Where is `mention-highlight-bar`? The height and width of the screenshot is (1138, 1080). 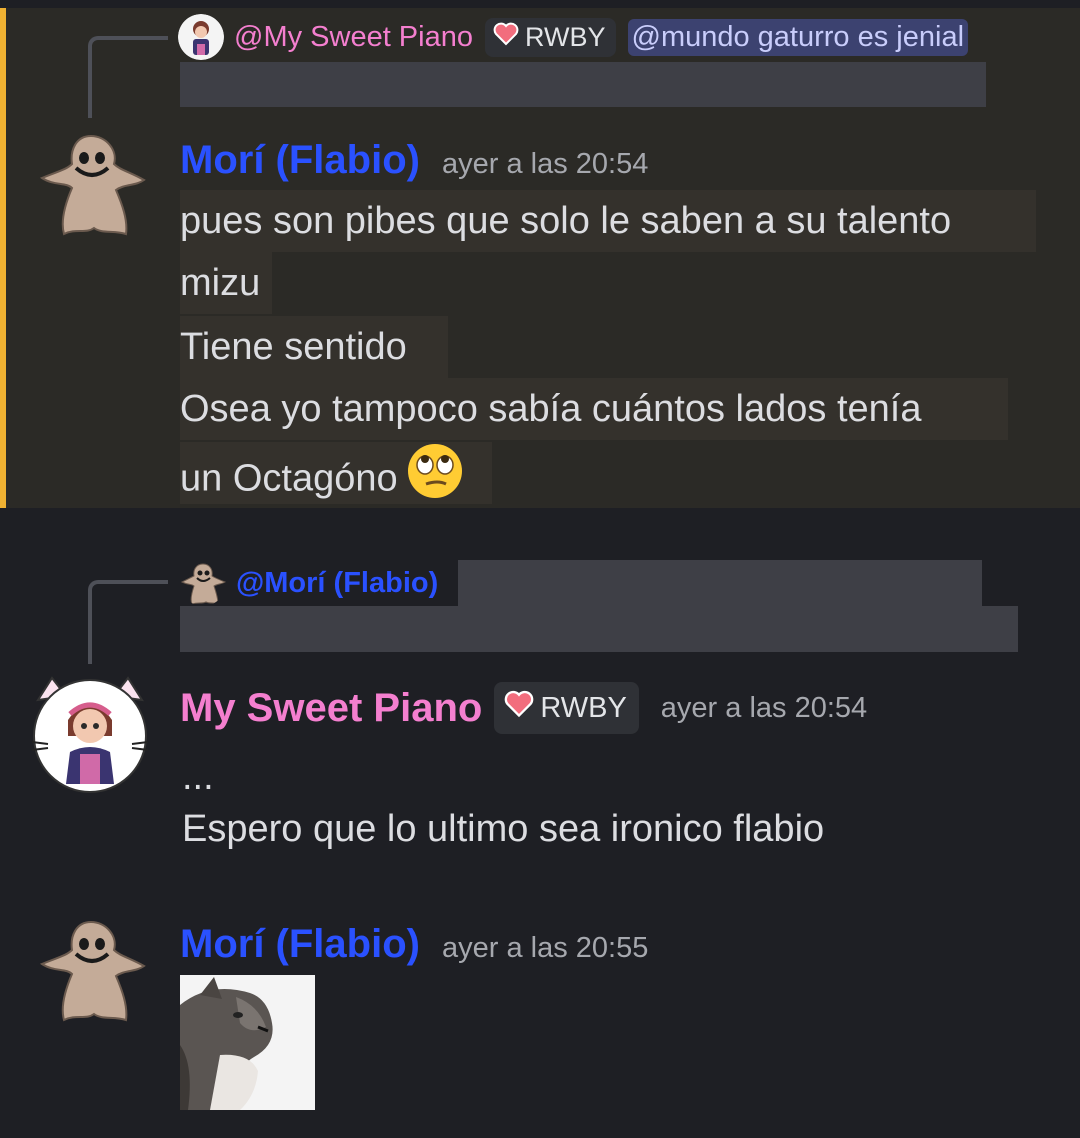
mention-highlight-bar is located at coordinates (3, 254).